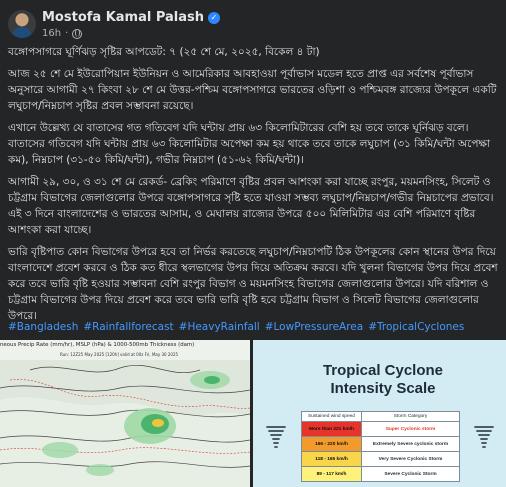 This screenshot has height=487, width=506. Describe the element at coordinates (314, 327) in the screenshot. I see `hashtag-link: #LowPressureArea` at that location.